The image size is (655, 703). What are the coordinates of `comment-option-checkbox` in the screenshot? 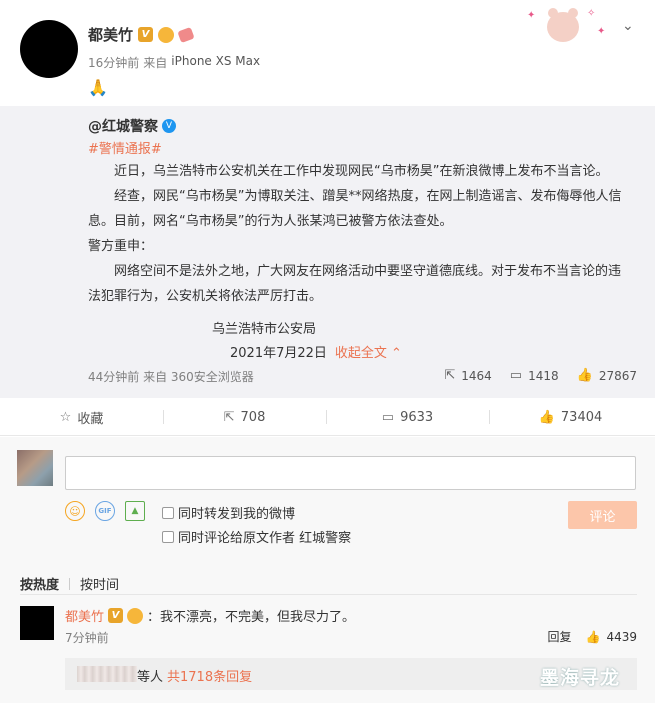 It's located at (168, 536).